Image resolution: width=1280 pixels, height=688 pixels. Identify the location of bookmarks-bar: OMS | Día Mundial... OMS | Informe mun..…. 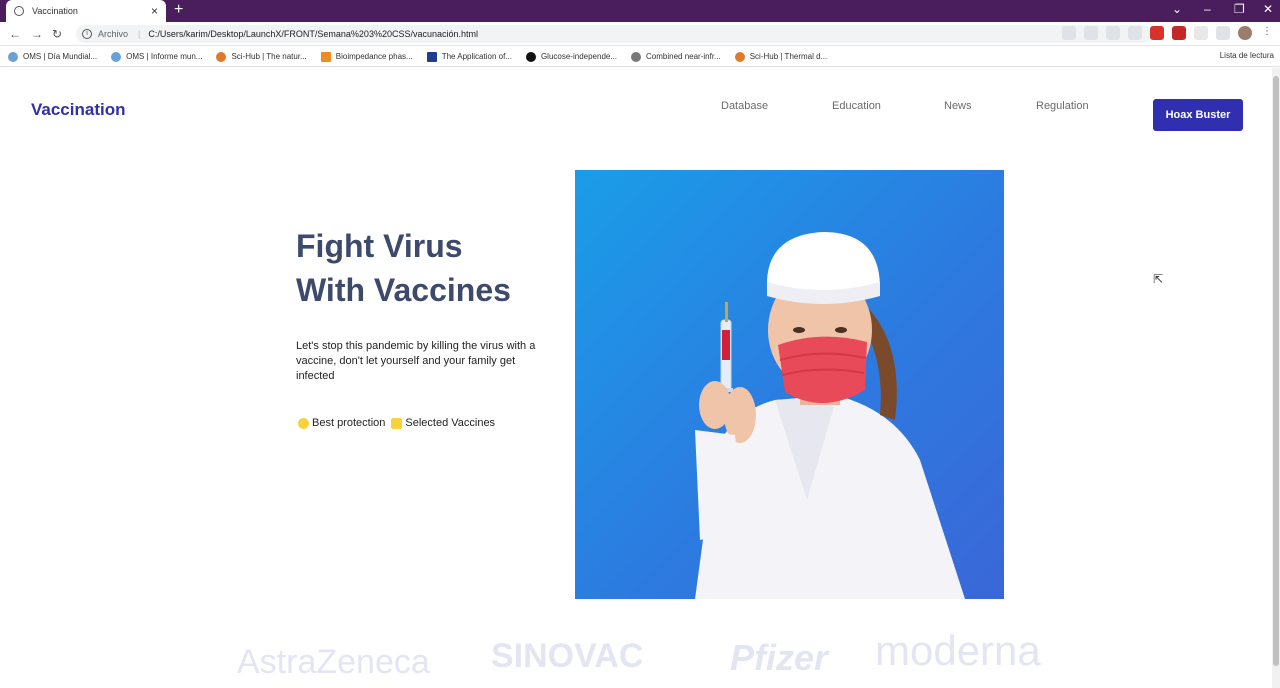
(640, 57).